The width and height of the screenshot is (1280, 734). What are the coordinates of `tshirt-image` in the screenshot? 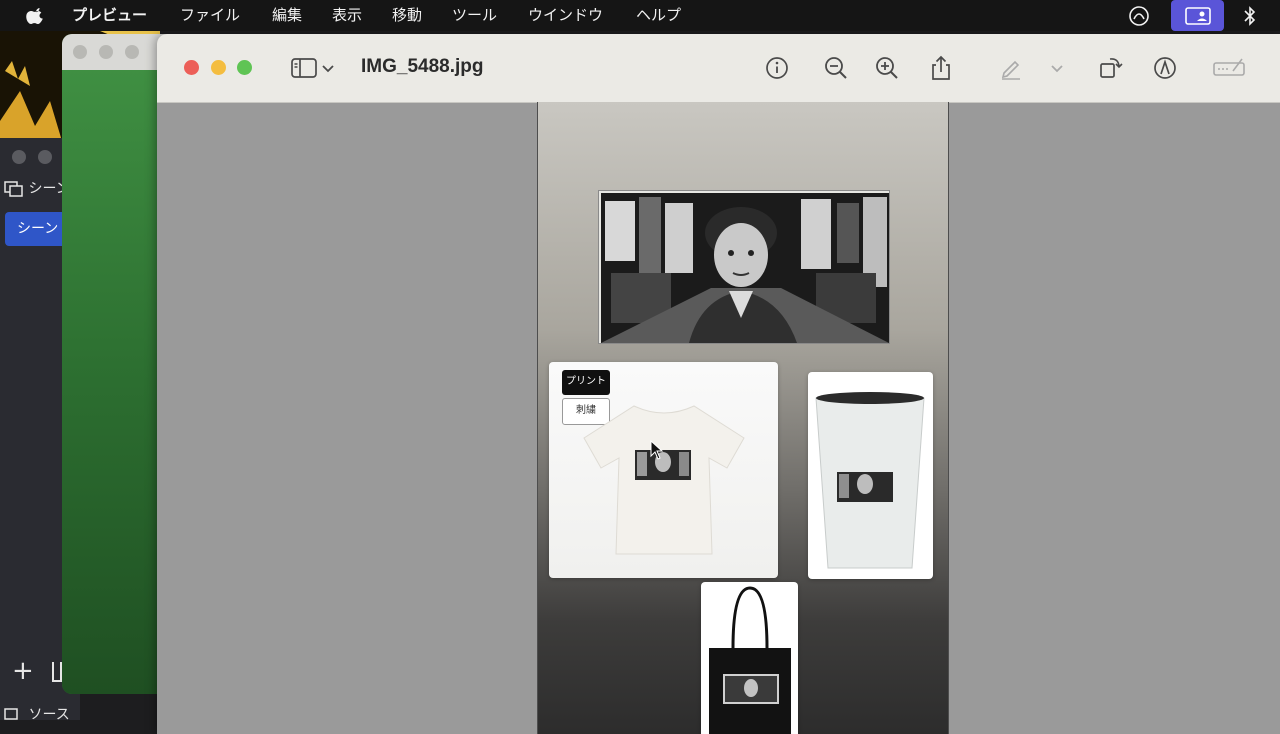 It's located at (664, 480).